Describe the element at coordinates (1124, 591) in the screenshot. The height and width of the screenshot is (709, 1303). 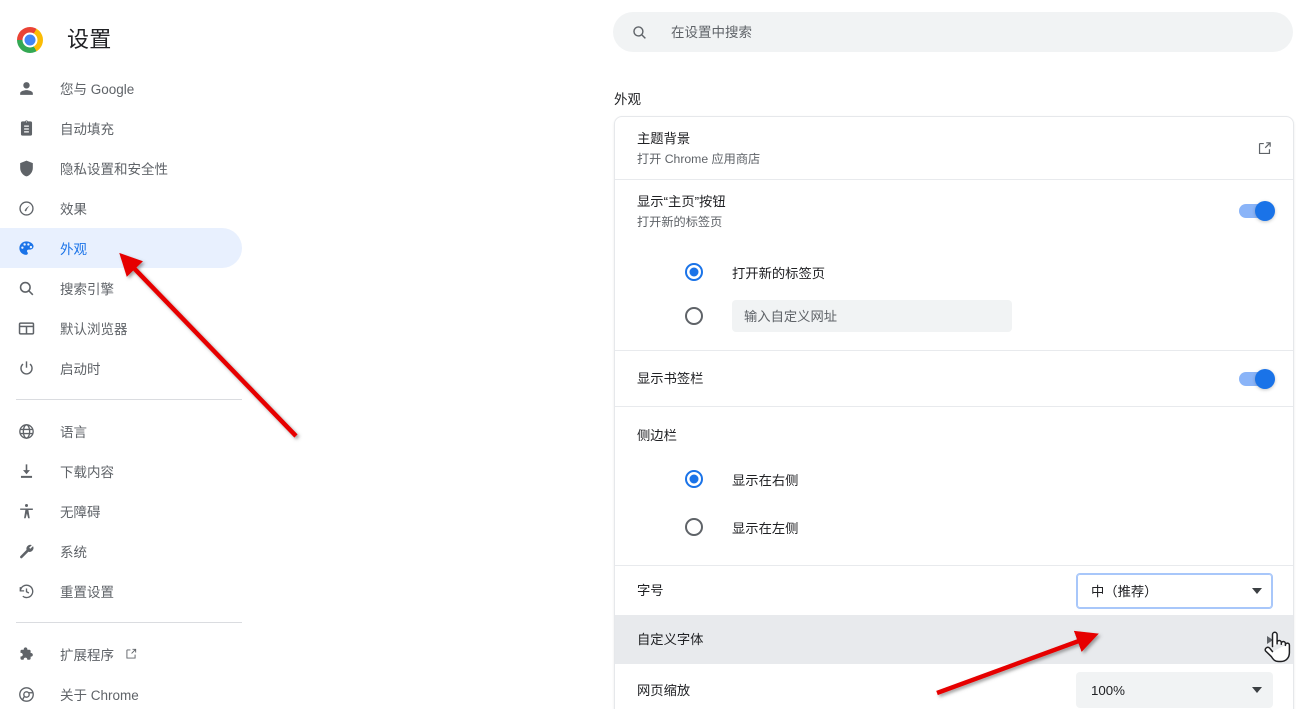
I see `select-value: 中（推荐）` at that location.